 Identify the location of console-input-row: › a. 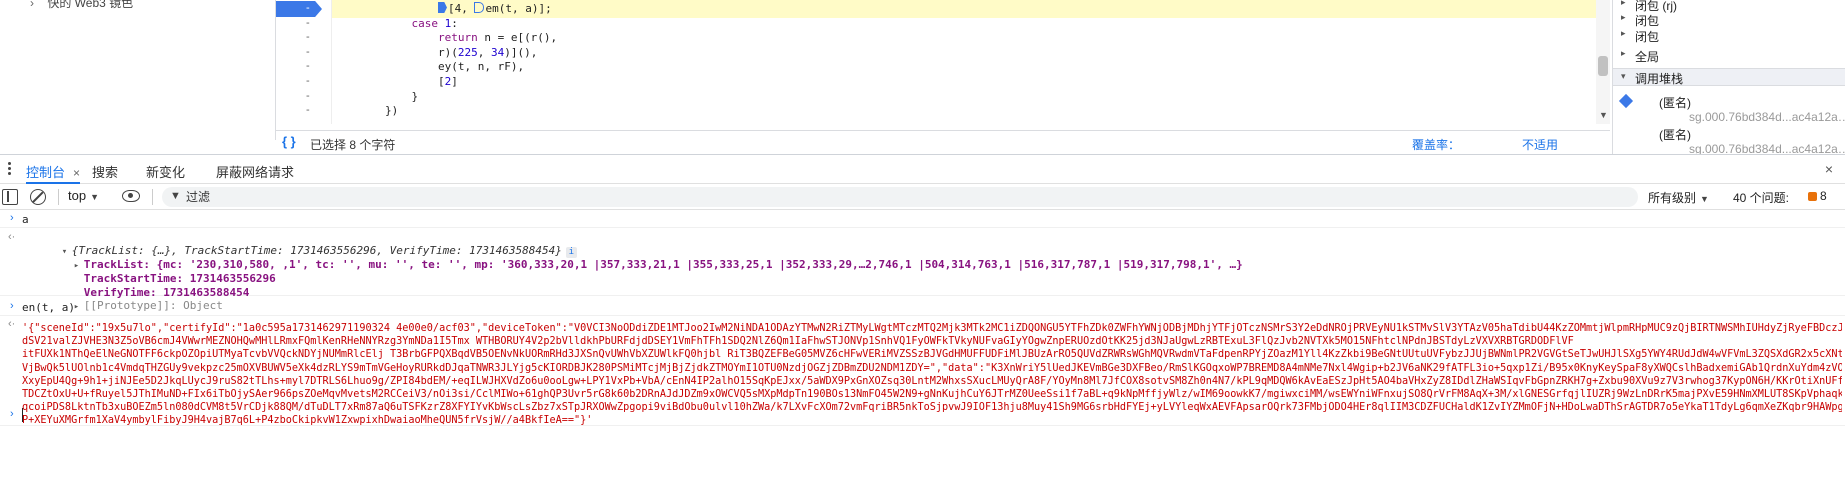
(922, 219).